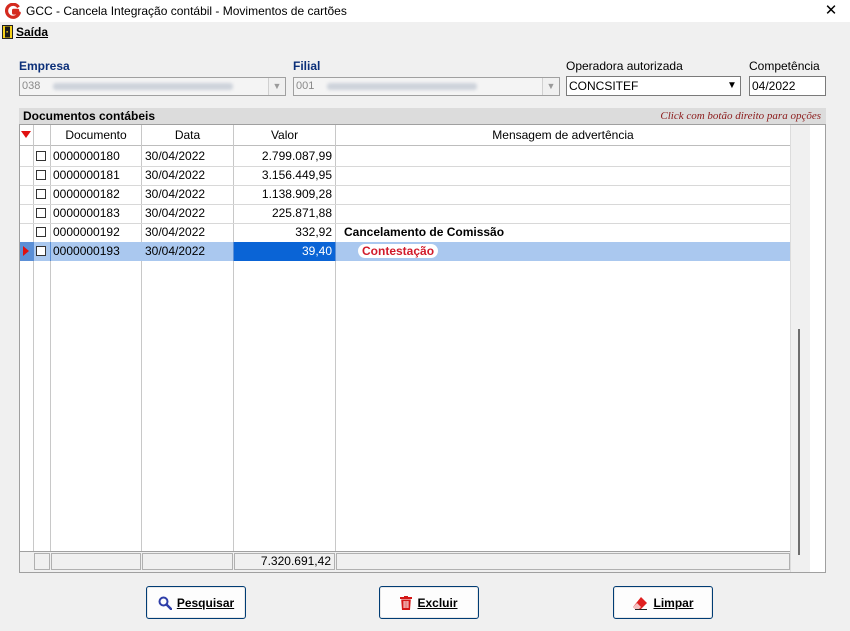  Describe the element at coordinates (604, 86) in the screenshot. I see `operadora-value: CONCSITEF` at that location.